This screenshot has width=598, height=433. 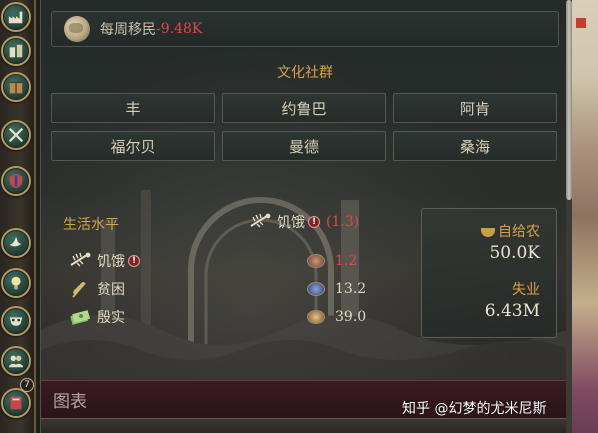 What do you see at coordinates (351, 317) in the screenshot?
I see `strata-value: 39.0` at bounding box center [351, 317].